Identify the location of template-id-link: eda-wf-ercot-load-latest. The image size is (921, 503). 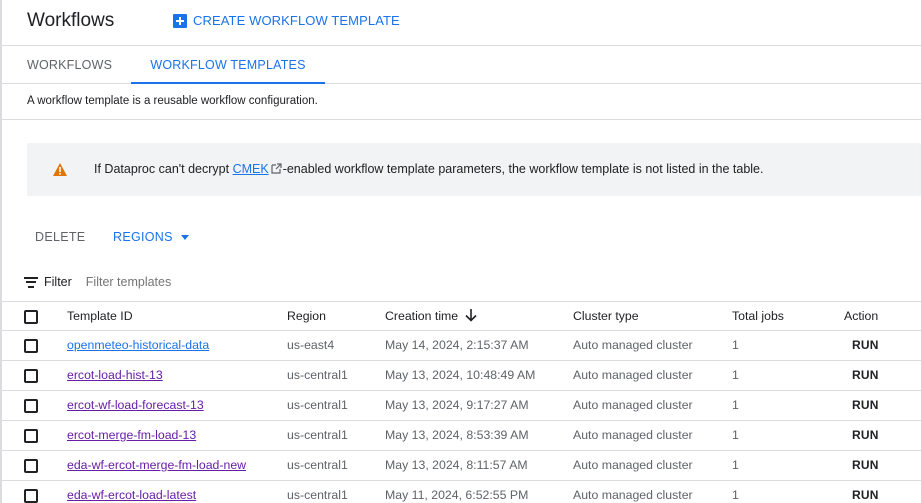
(131, 495).